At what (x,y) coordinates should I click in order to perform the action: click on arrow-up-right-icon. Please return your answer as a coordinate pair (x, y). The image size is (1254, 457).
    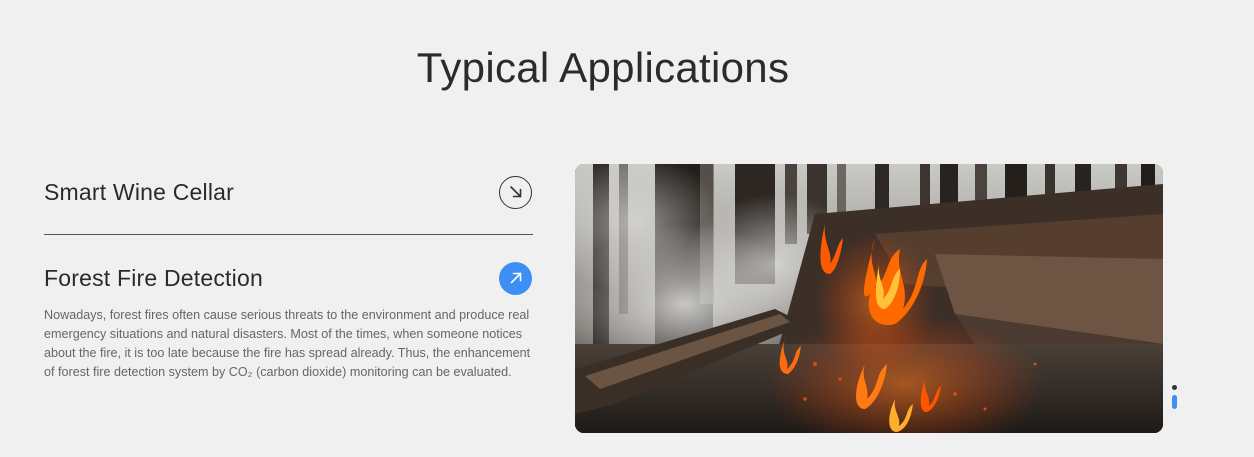
    Looking at the image, I should click on (515, 278).